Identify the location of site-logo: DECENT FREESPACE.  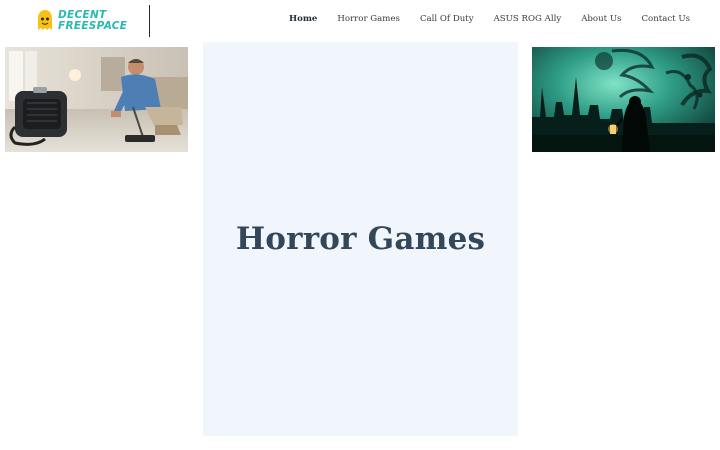
(91, 21).